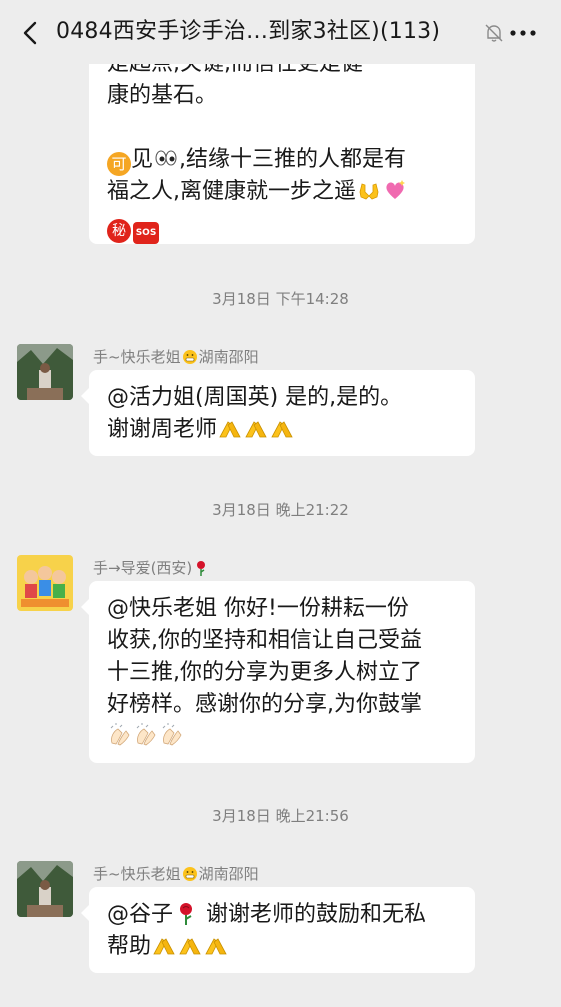  What do you see at coordinates (142, 159) in the screenshot?
I see `message-text: 见` at bounding box center [142, 159].